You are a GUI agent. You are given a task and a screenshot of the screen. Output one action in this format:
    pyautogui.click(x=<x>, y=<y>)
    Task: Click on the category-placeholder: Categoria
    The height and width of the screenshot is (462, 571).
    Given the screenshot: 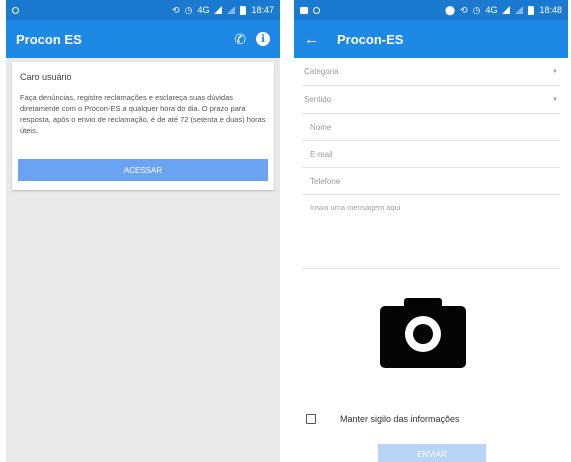 What is the action you would take?
    pyautogui.click(x=321, y=71)
    